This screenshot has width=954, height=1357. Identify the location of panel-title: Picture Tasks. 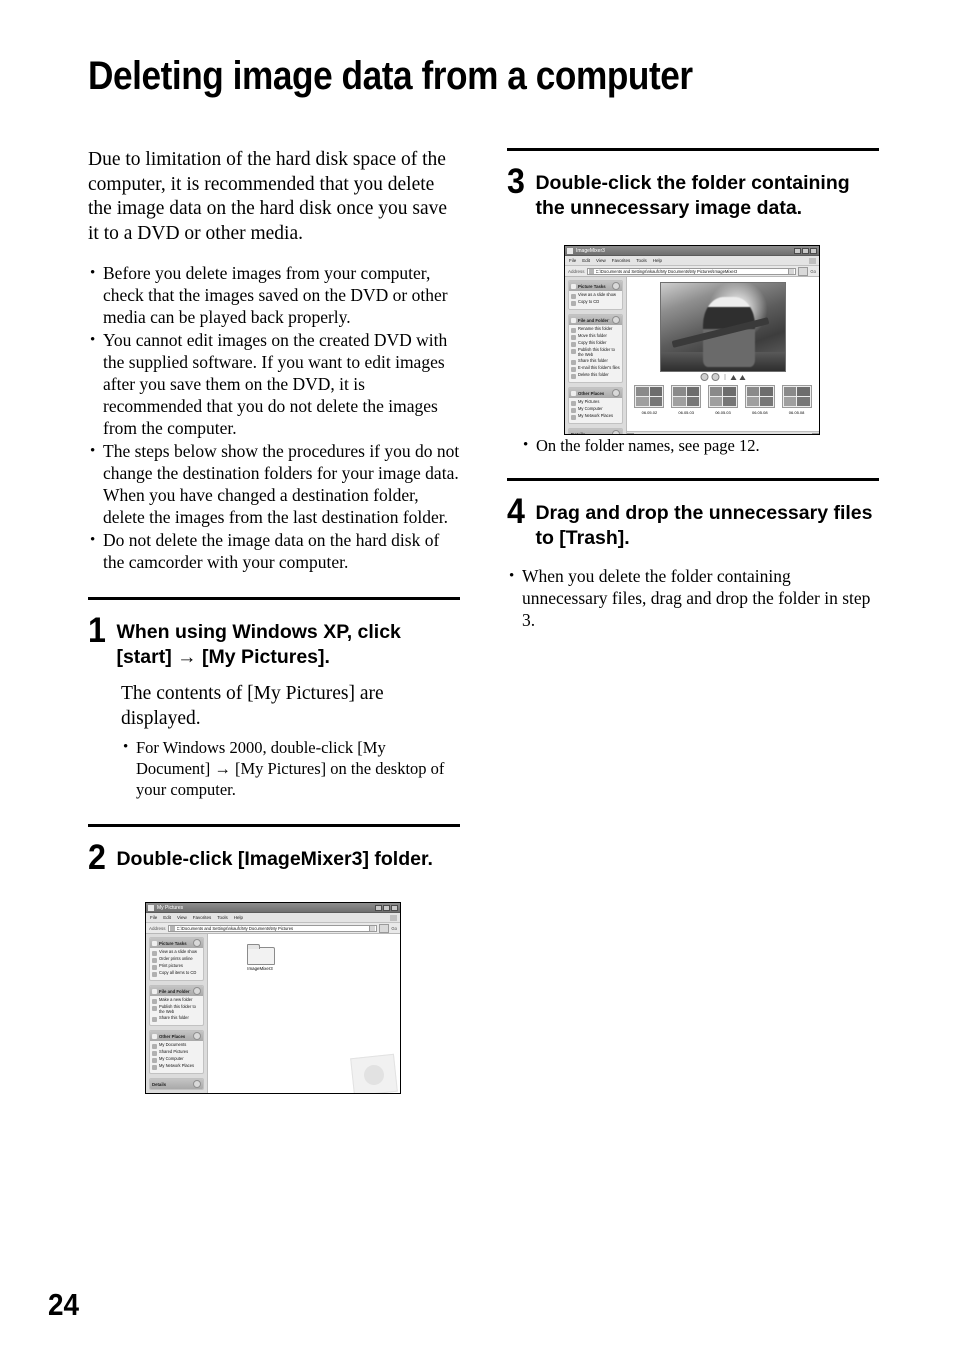
(173, 943).